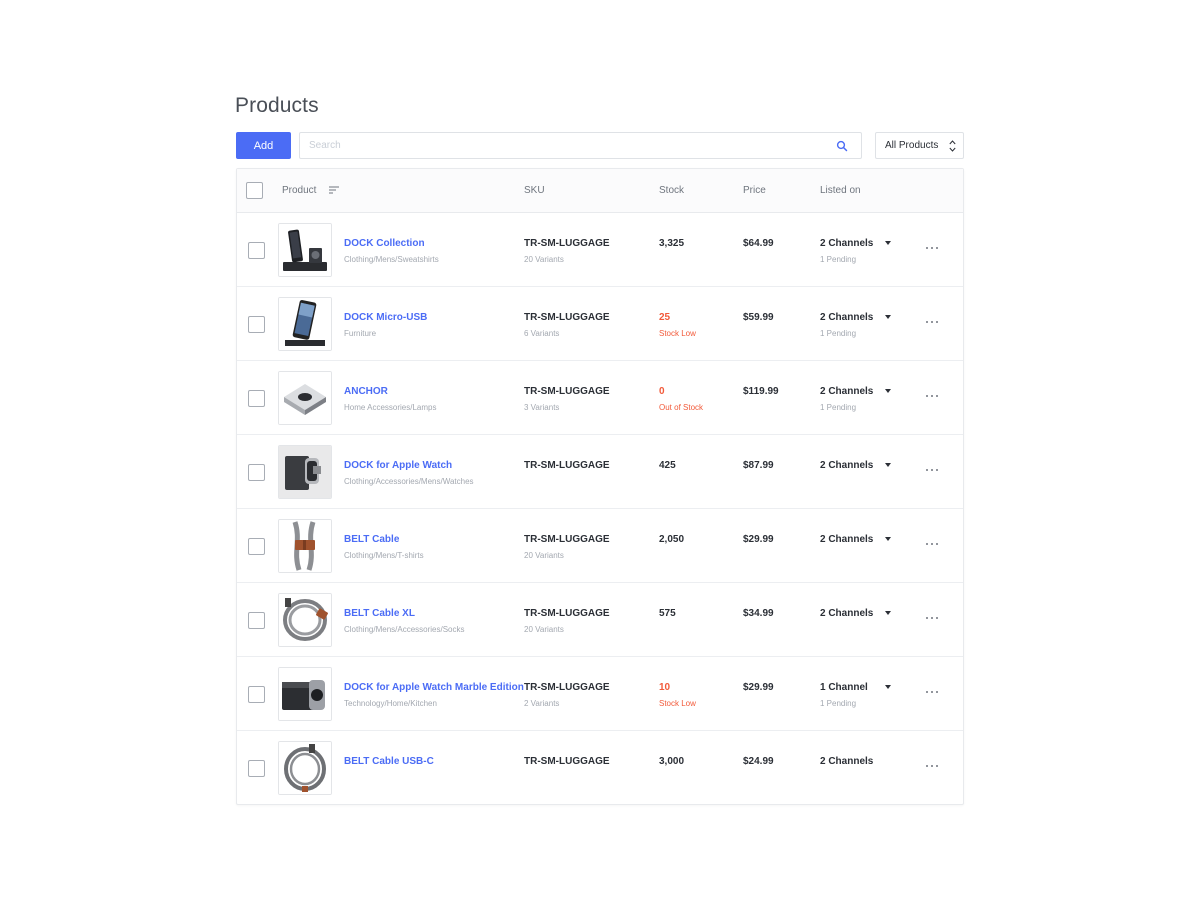 This screenshot has height=900, width=1200. What do you see at coordinates (434, 687) in the screenshot?
I see `product-name-link: DOCK for Apple Watch Marble Edition` at bounding box center [434, 687].